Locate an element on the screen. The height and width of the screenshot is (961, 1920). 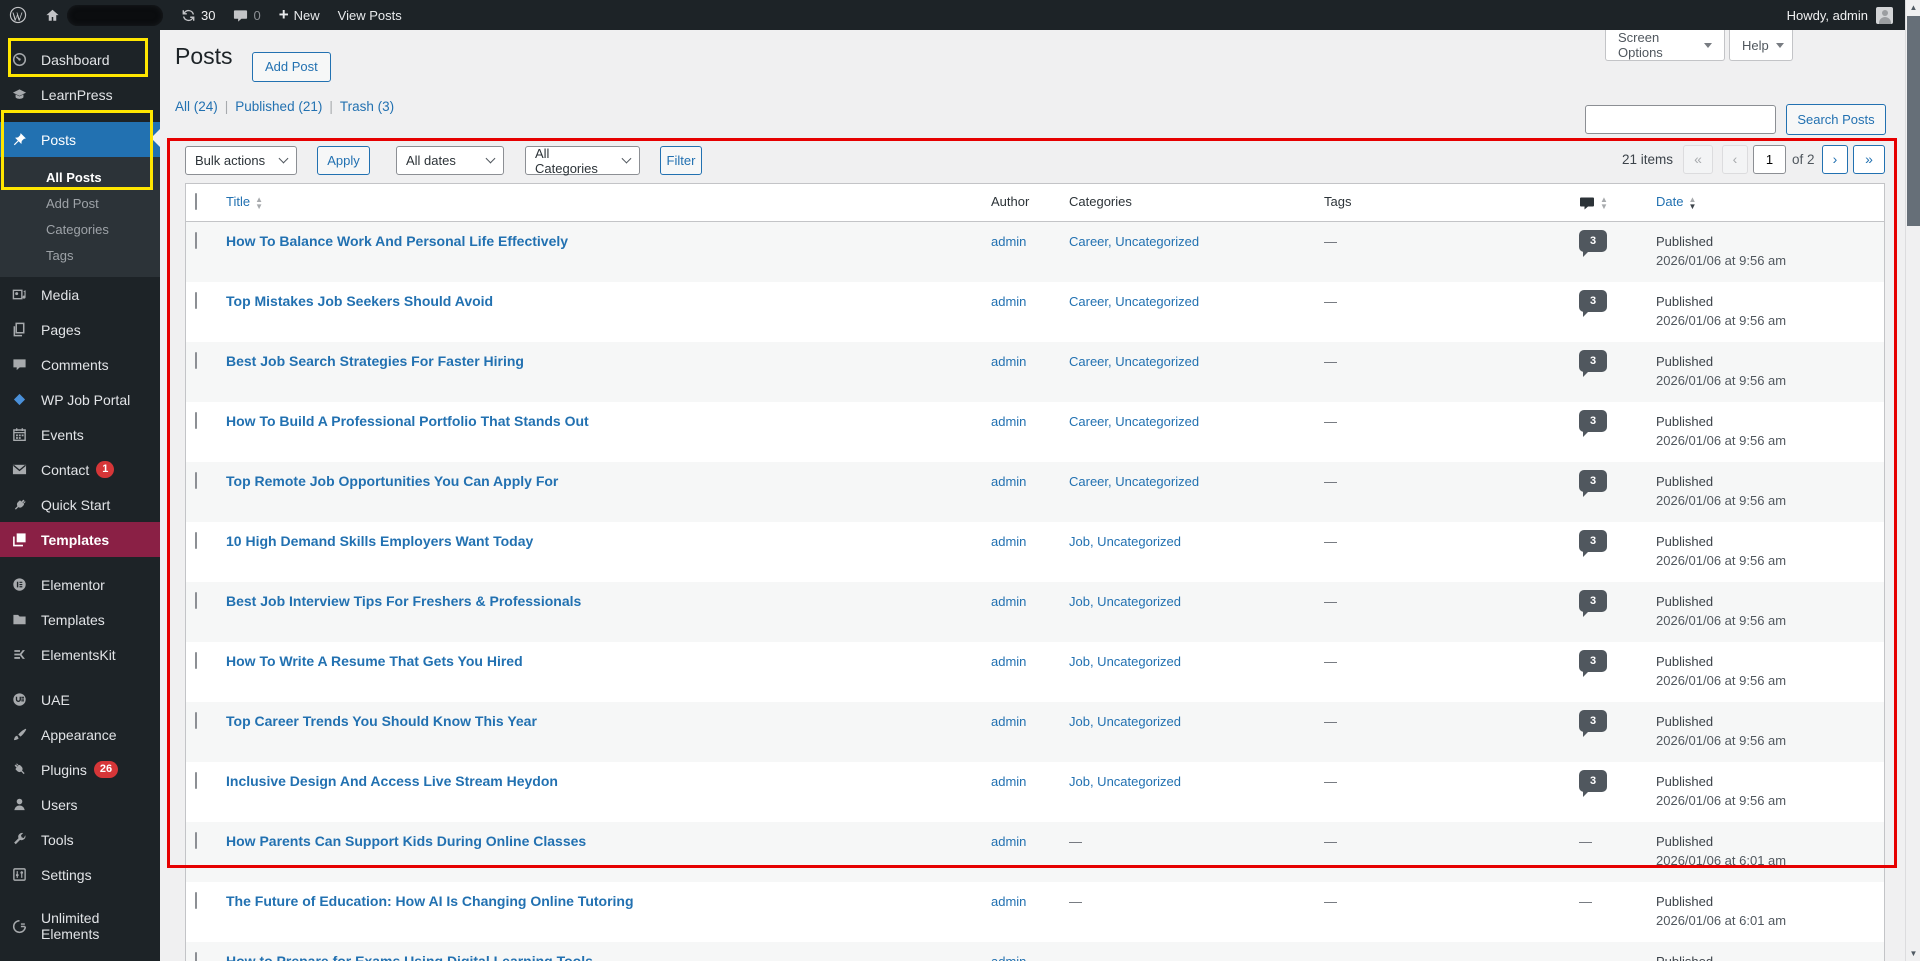
view-all-link: All (24) is located at coordinates (196, 106).